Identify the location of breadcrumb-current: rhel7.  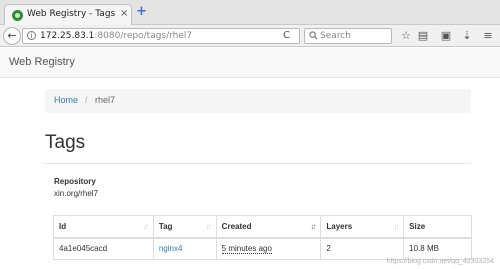
(105, 100).